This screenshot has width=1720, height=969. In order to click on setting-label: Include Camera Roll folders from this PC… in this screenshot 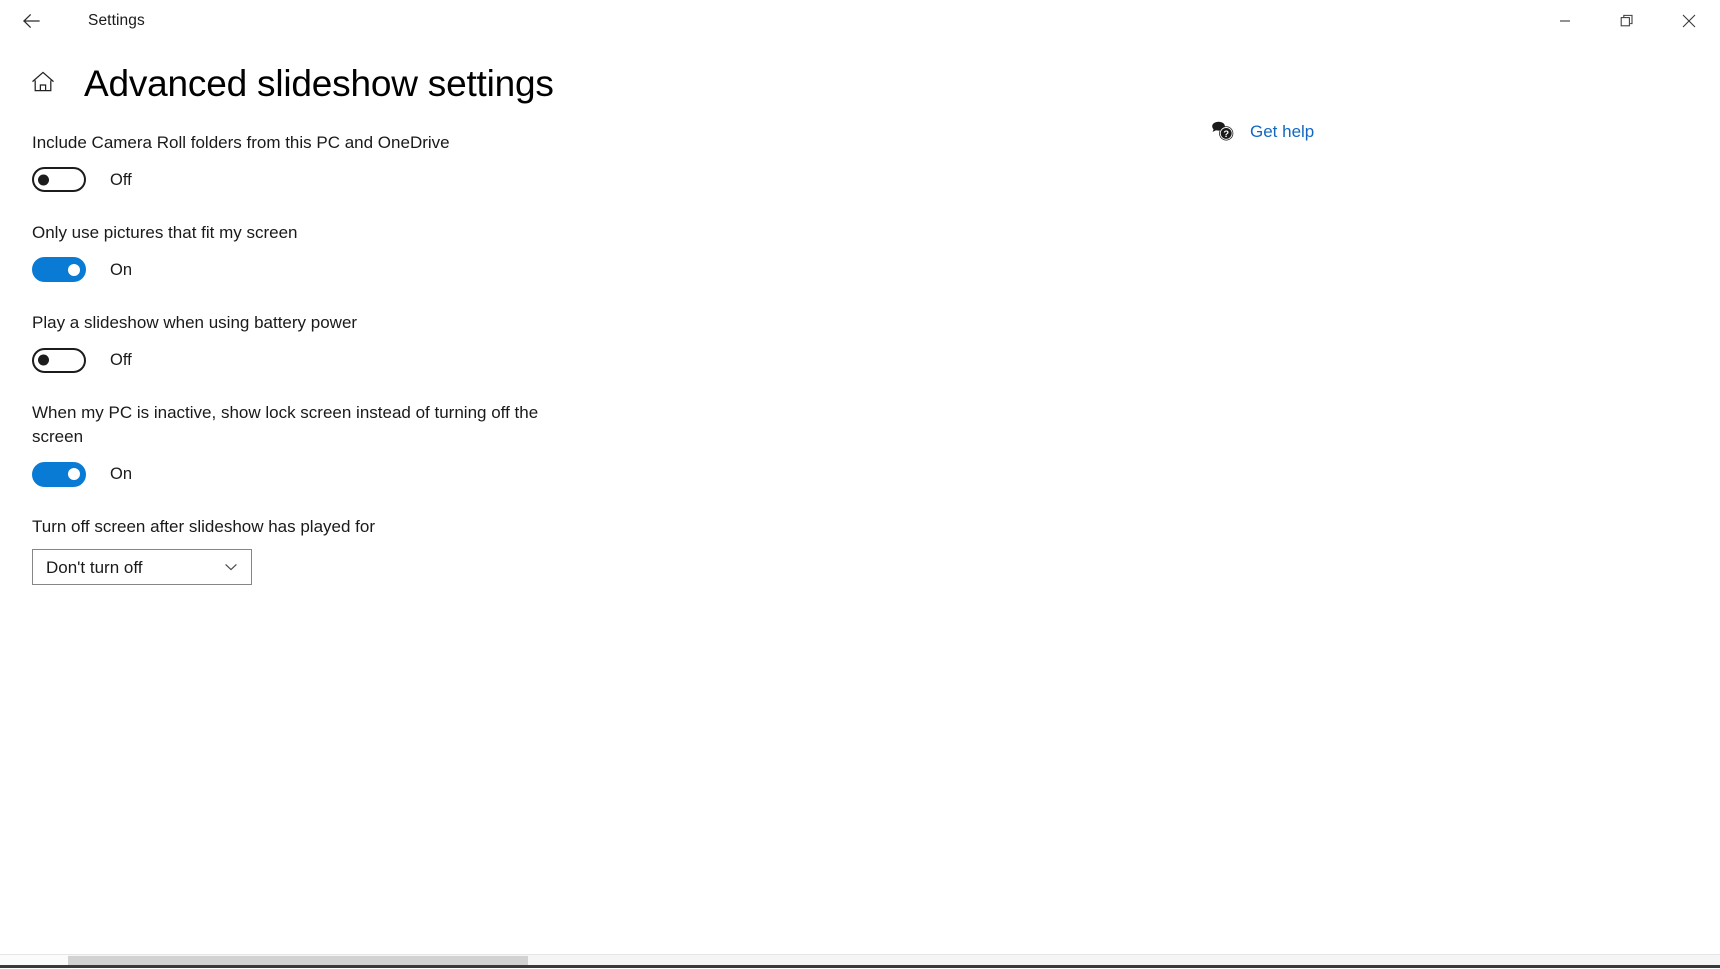, I will do `click(312, 143)`.